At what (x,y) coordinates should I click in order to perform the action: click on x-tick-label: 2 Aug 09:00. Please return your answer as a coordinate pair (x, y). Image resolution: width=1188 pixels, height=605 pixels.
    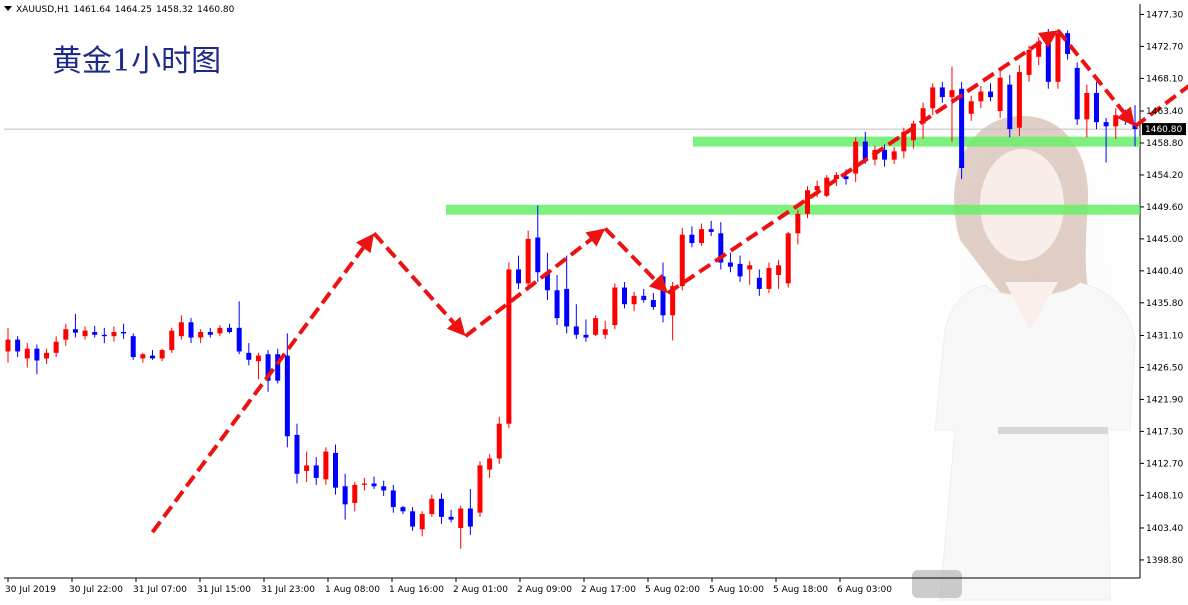
    Looking at the image, I should click on (544, 590).